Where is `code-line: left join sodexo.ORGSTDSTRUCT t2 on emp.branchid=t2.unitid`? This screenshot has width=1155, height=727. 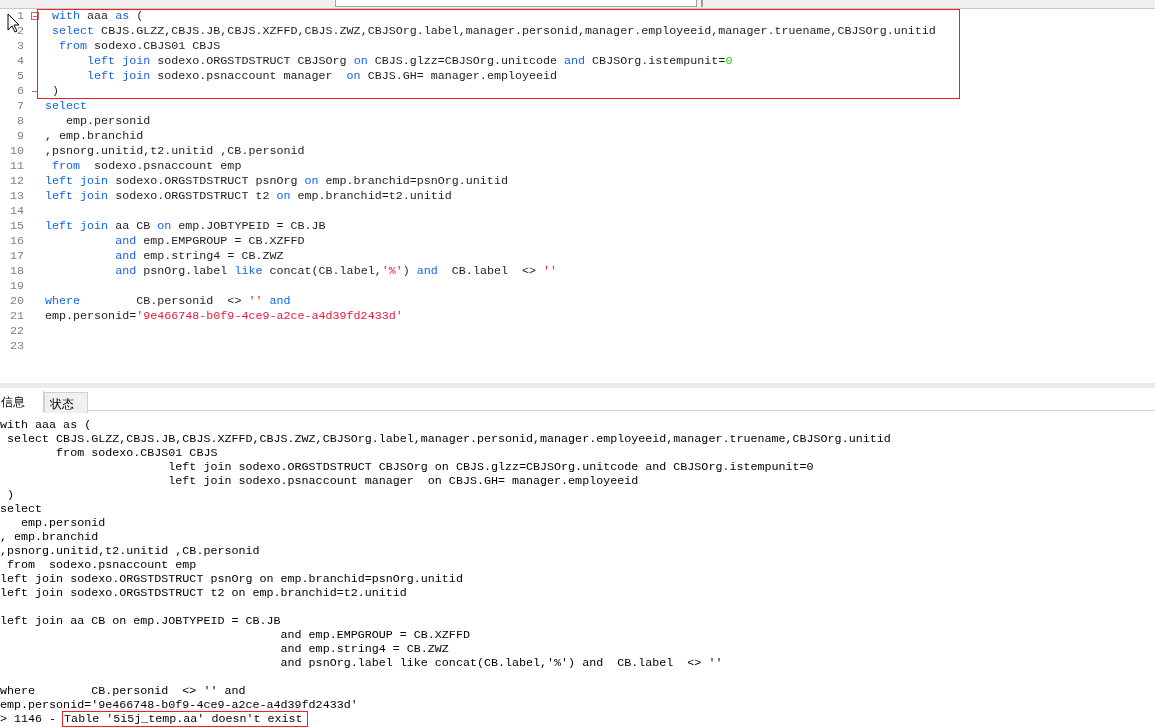
code-line: left join sodexo.ORGSTDSTRUCT t2 on emp.branchid=t2.unitid is located at coordinates (248, 196).